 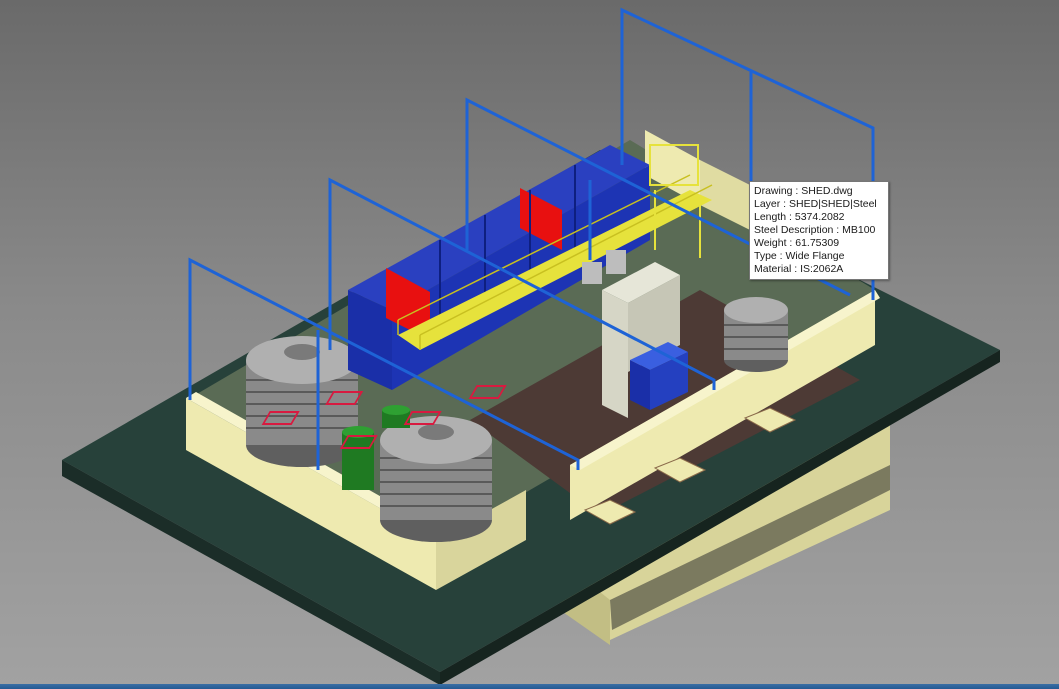 I want to click on tooltip-drawing: Drawing : SHED.dwg, so click(x=803, y=191).